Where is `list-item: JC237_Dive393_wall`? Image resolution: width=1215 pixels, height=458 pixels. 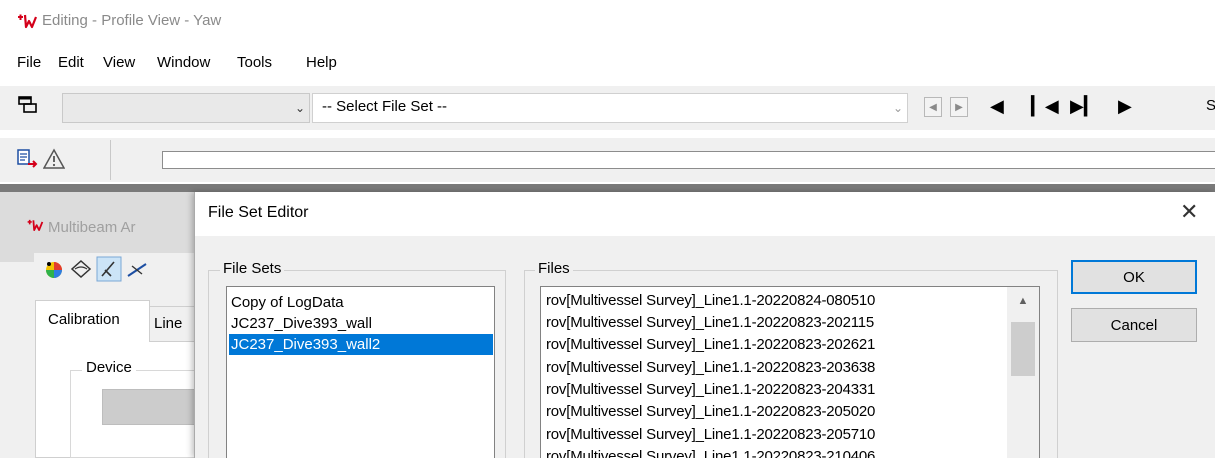 list-item: JC237_Dive393_wall is located at coordinates (300, 323).